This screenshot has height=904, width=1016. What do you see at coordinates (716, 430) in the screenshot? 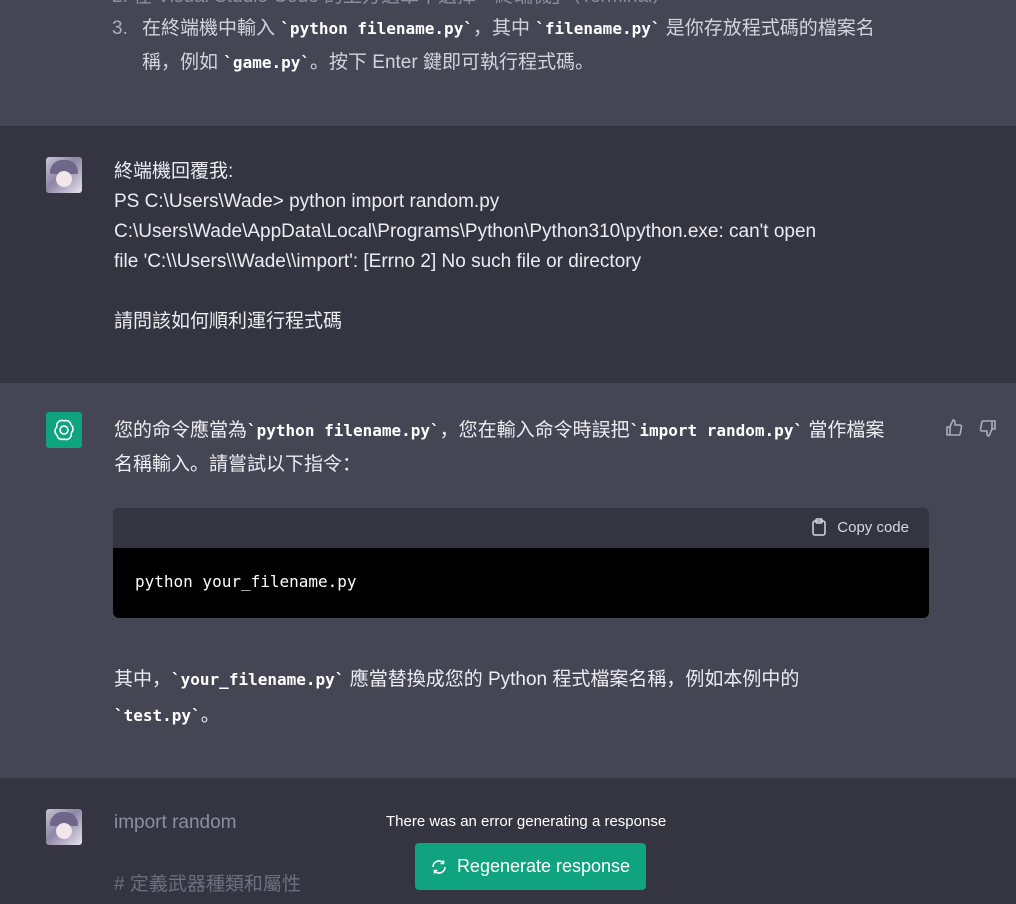
I see `inline-code: `import random.py`` at bounding box center [716, 430].